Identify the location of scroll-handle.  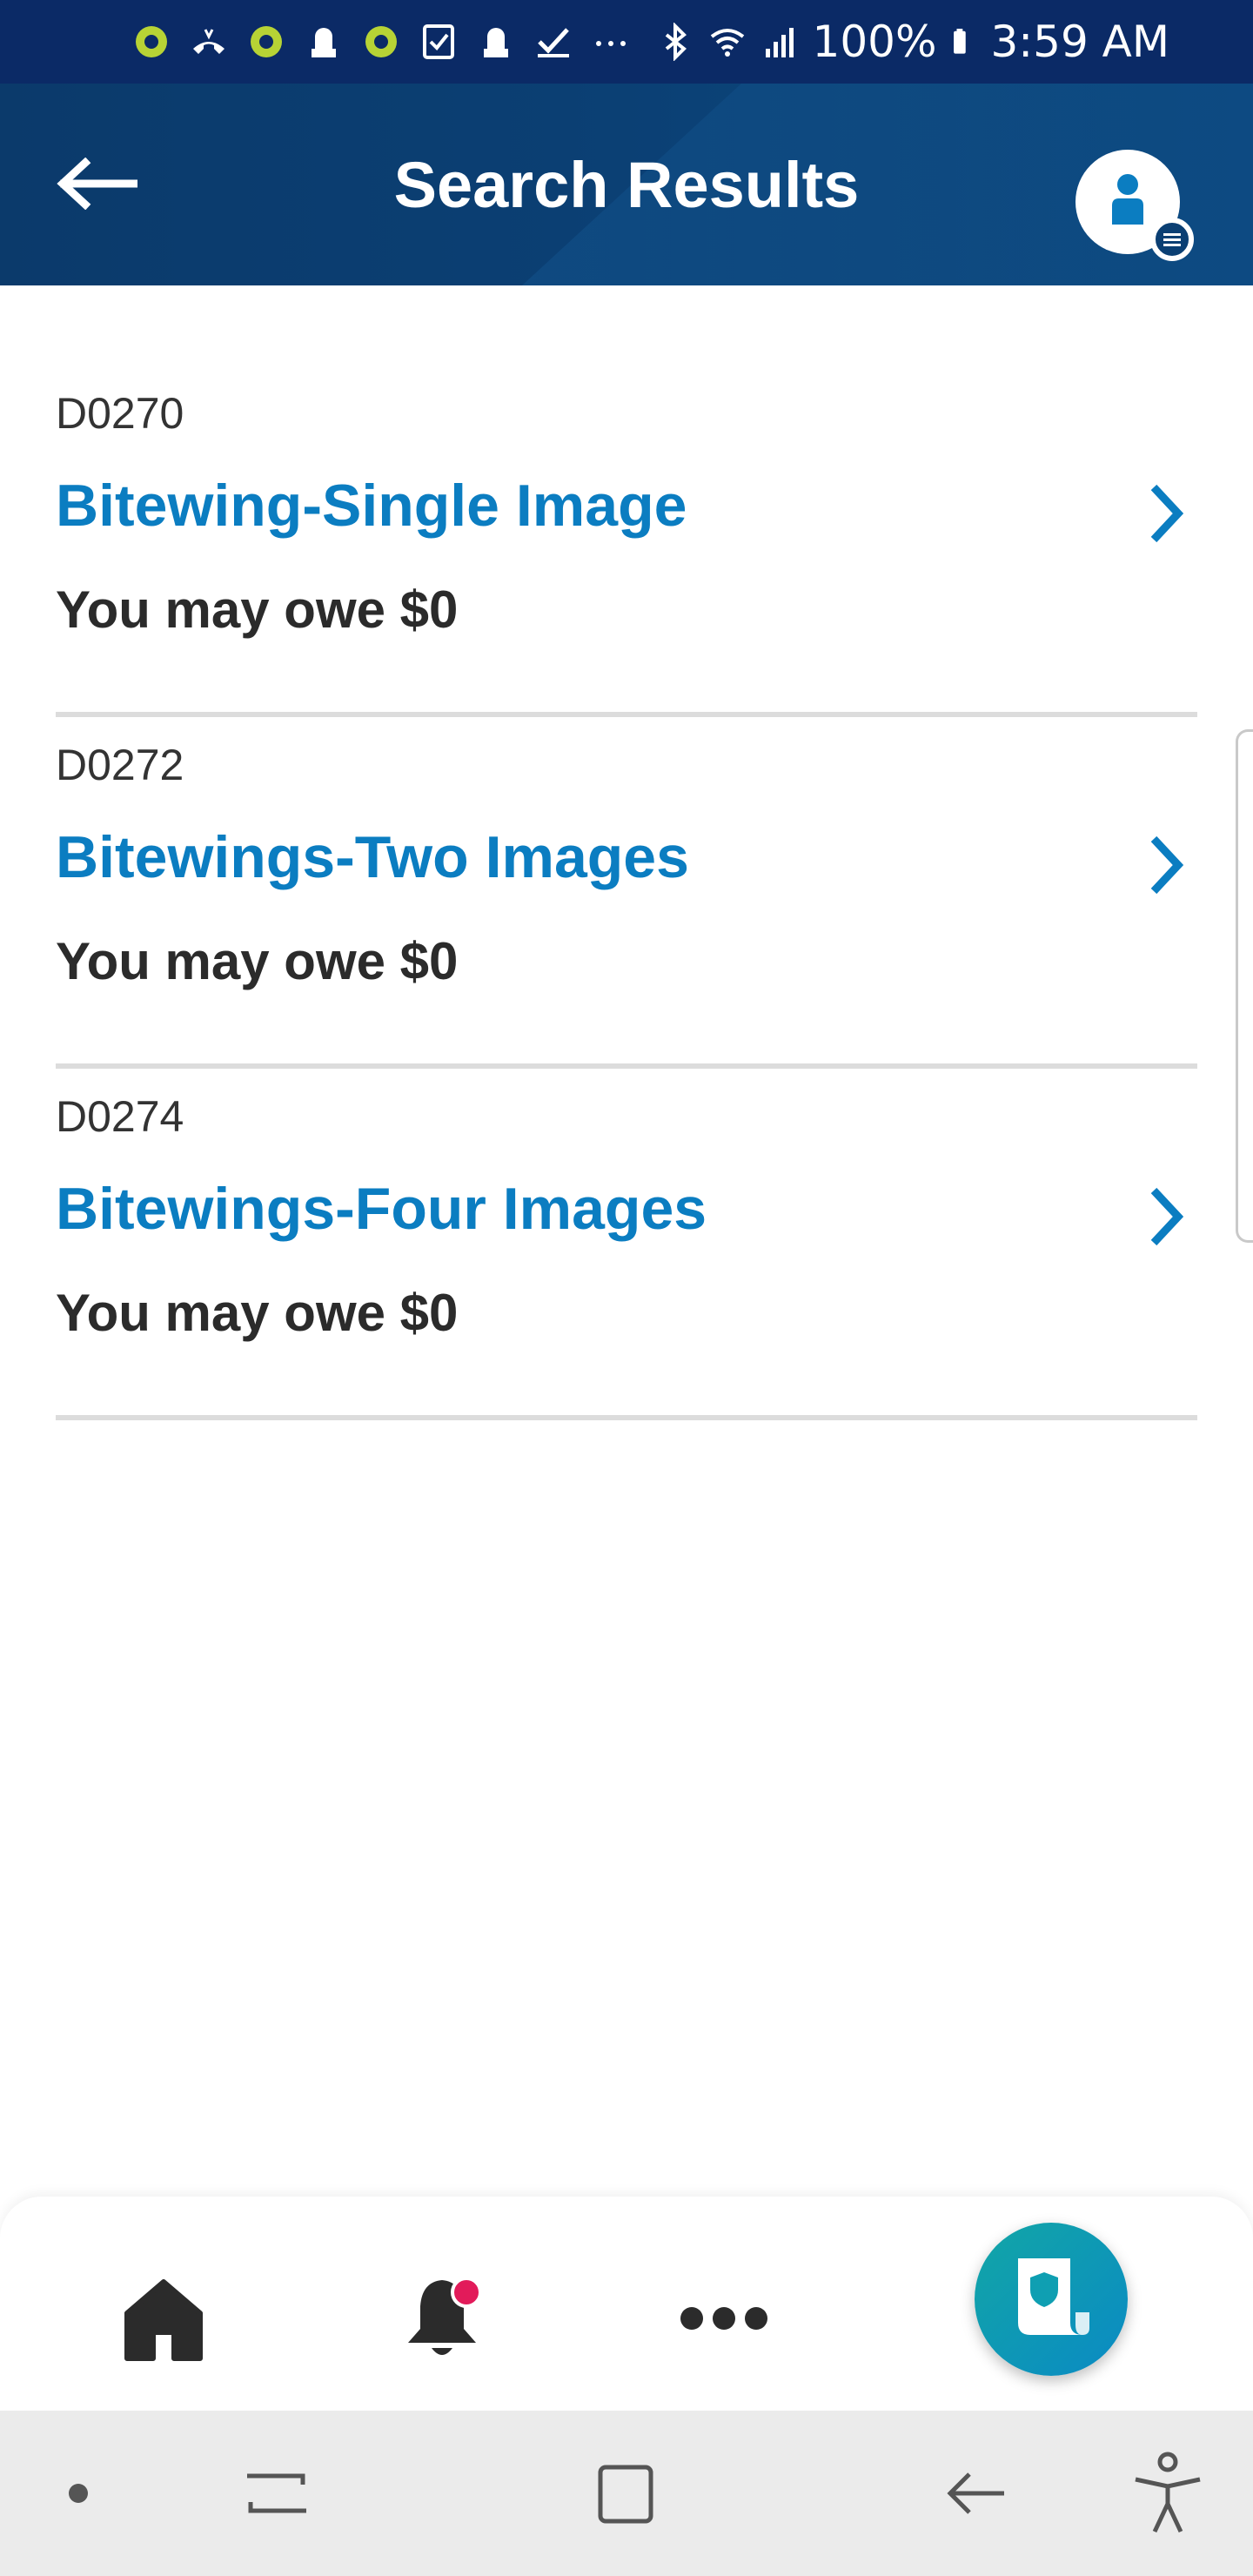
(1244, 986).